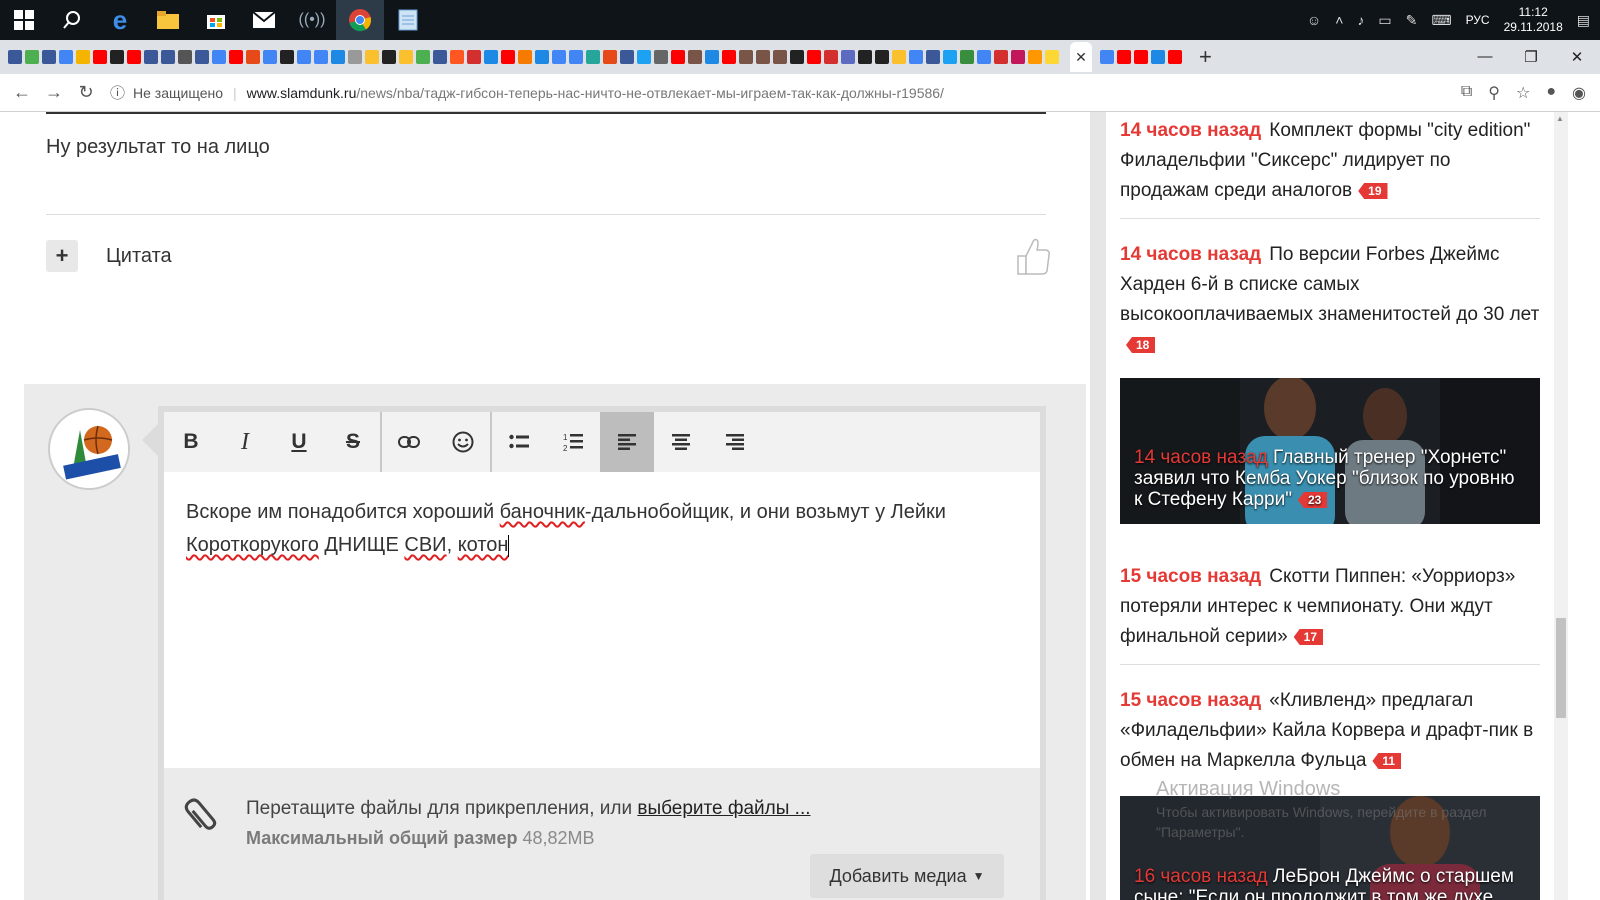 This screenshot has height=900, width=1600. Describe the element at coordinates (1485, 57) in the screenshot. I see `minimize-icon: —` at that location.